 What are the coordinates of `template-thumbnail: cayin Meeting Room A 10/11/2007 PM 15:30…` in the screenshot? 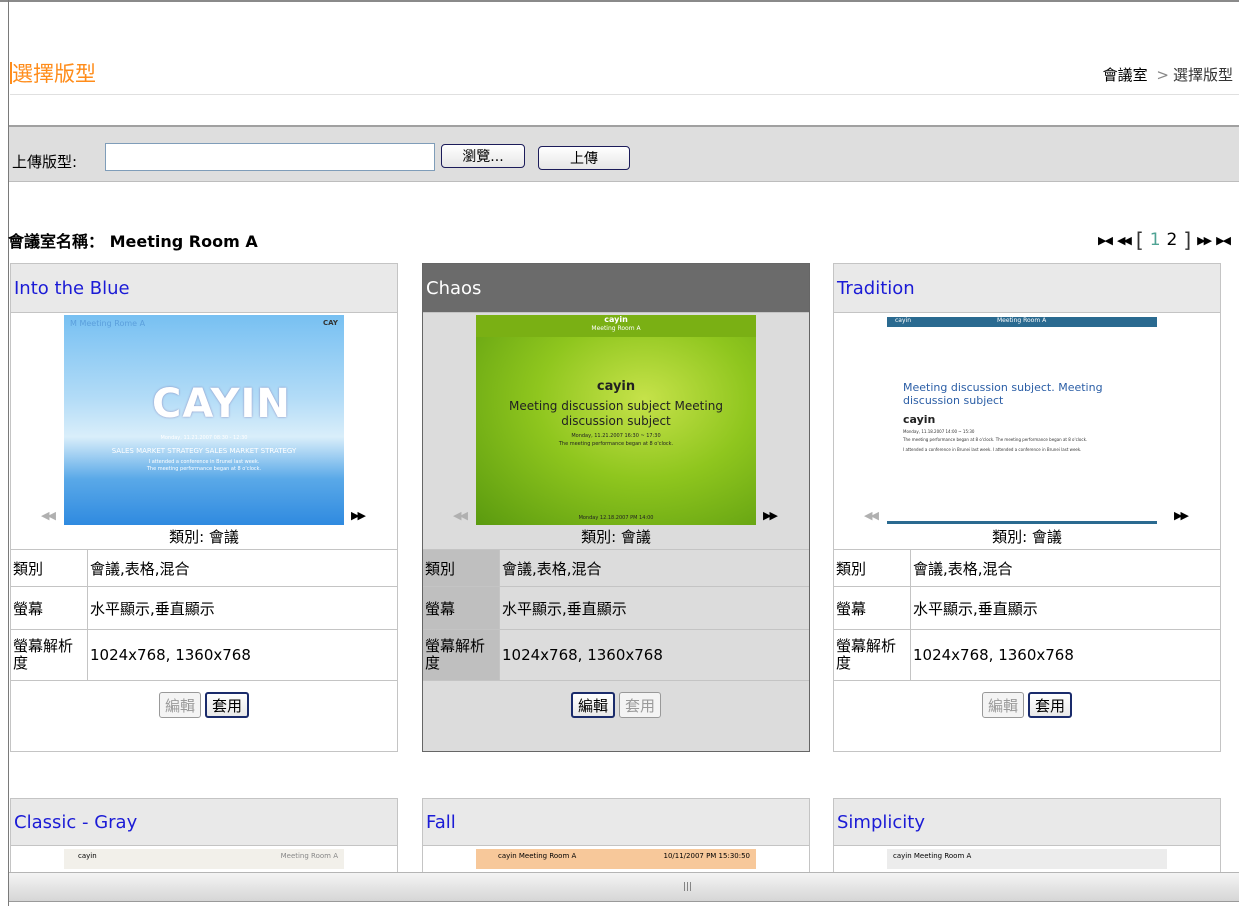 It's located at (616, 859).